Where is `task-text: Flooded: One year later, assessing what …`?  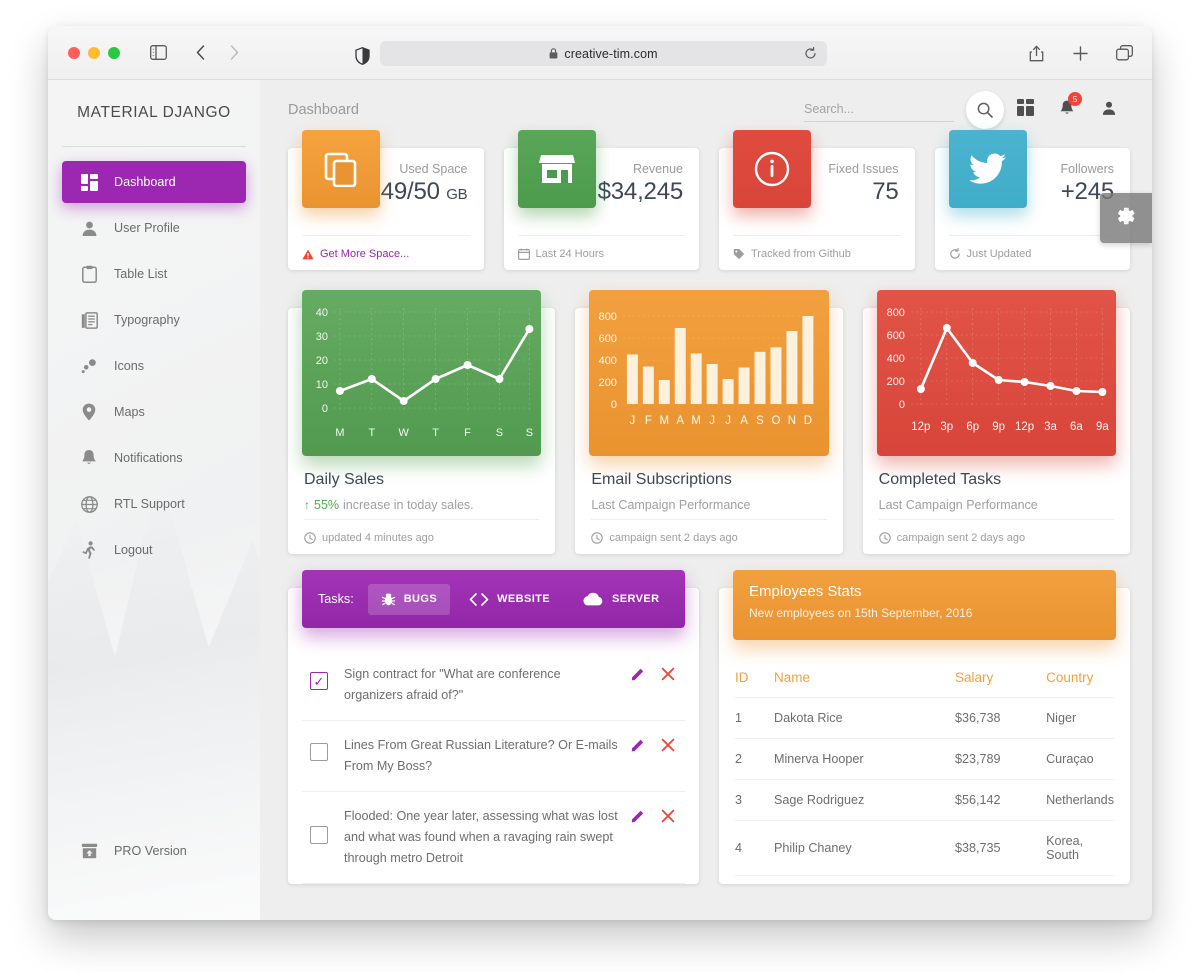
task-text: Flooded: One year later, assessing what … is located at coordinates (481, 837).